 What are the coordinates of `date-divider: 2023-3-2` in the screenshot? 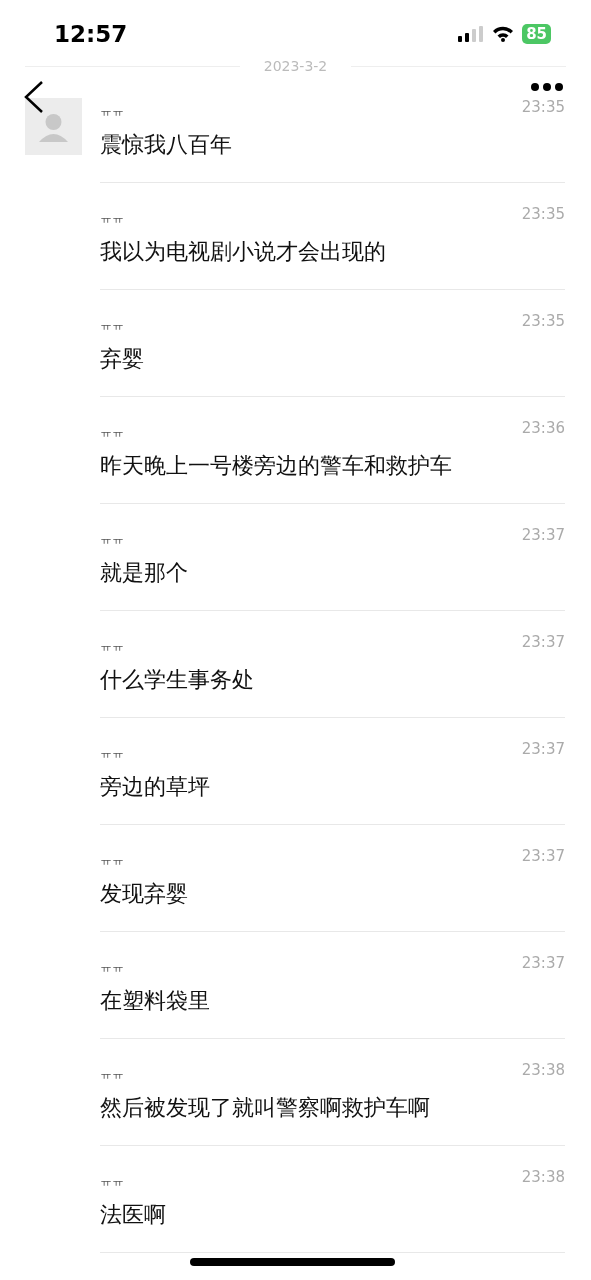 It's located at (295, 66).